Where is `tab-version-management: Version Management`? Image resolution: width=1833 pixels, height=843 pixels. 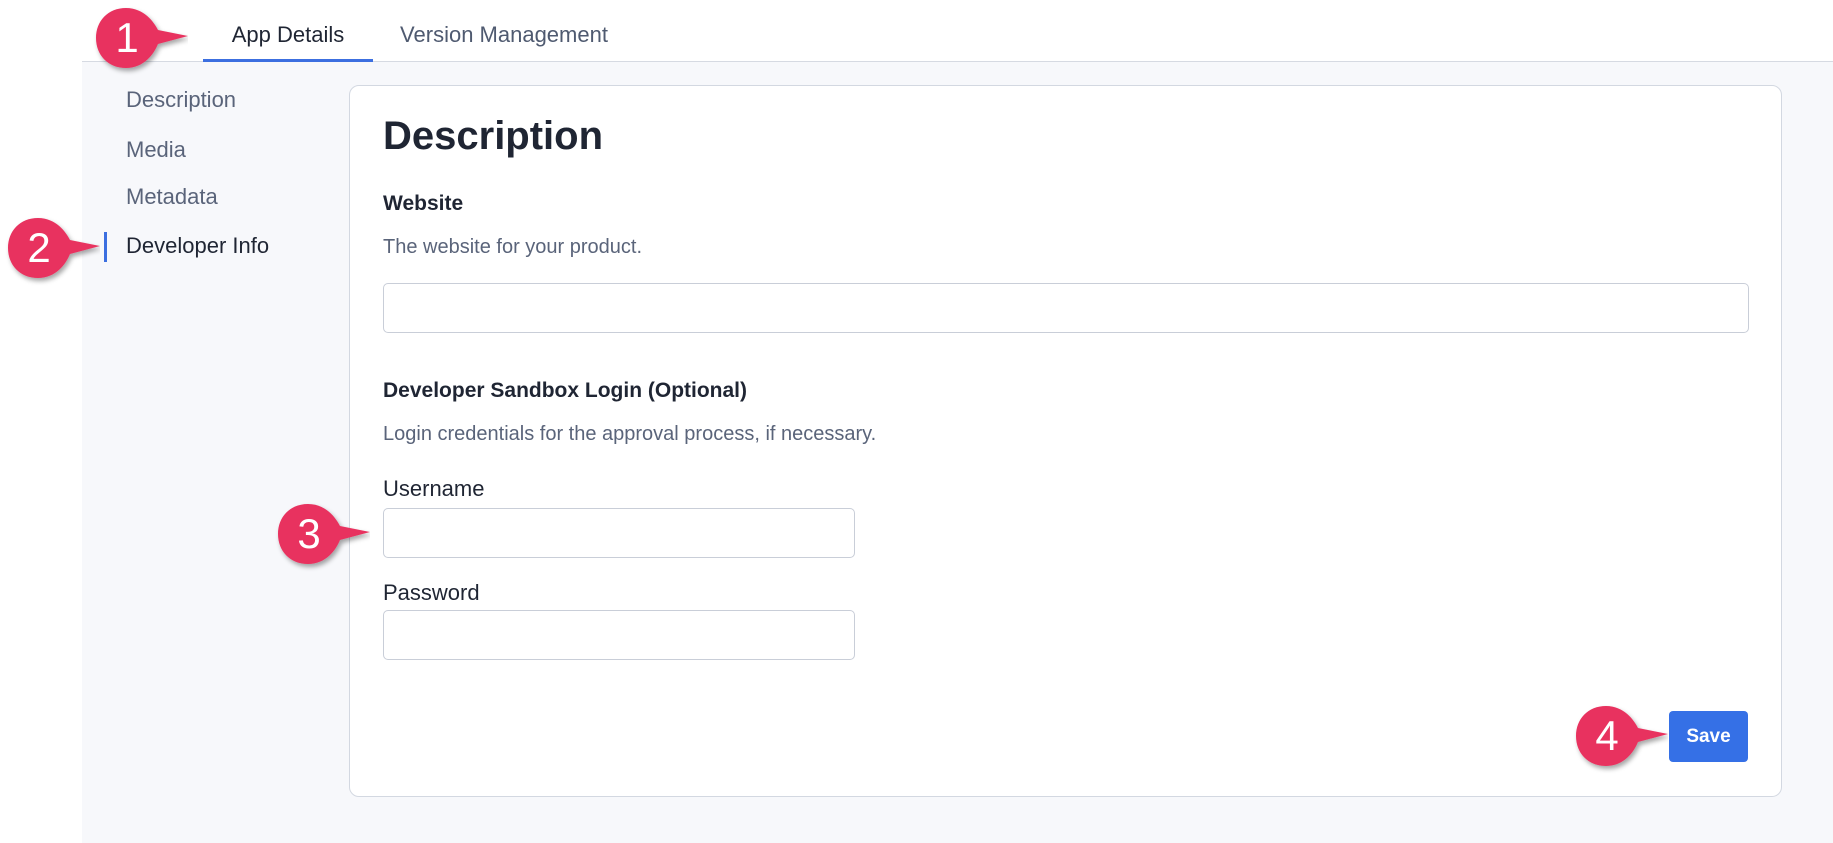 tab-version-management: Version Management is located at coordinates (504, 31).